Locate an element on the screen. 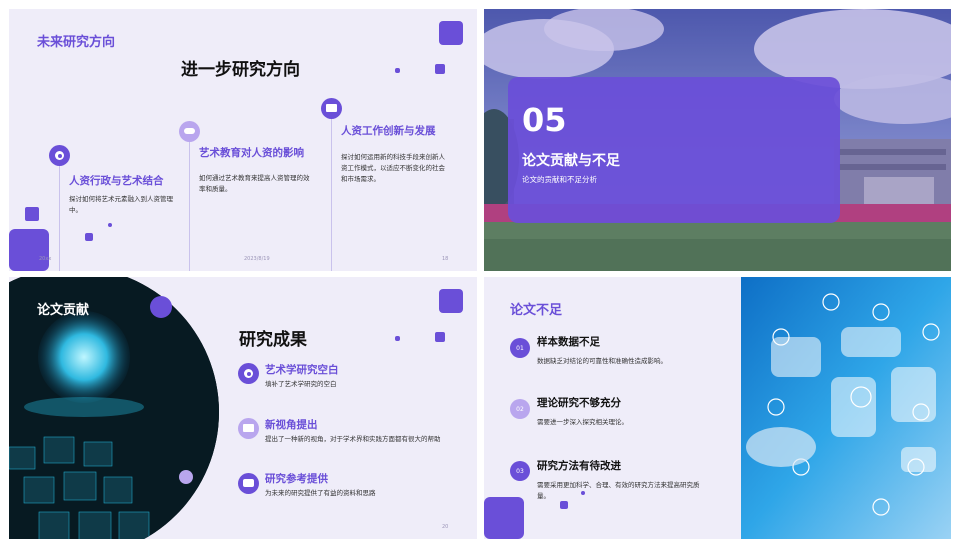  footer-page: 18 is located at coordinates (445, 259).